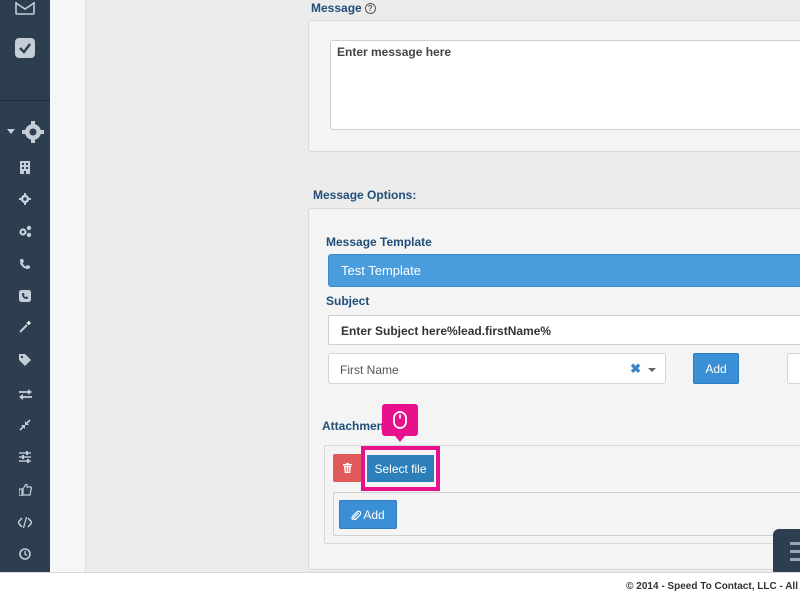 This screenshot has height=600, width=800. I want to click on checklist-icon, so click(25, 48).